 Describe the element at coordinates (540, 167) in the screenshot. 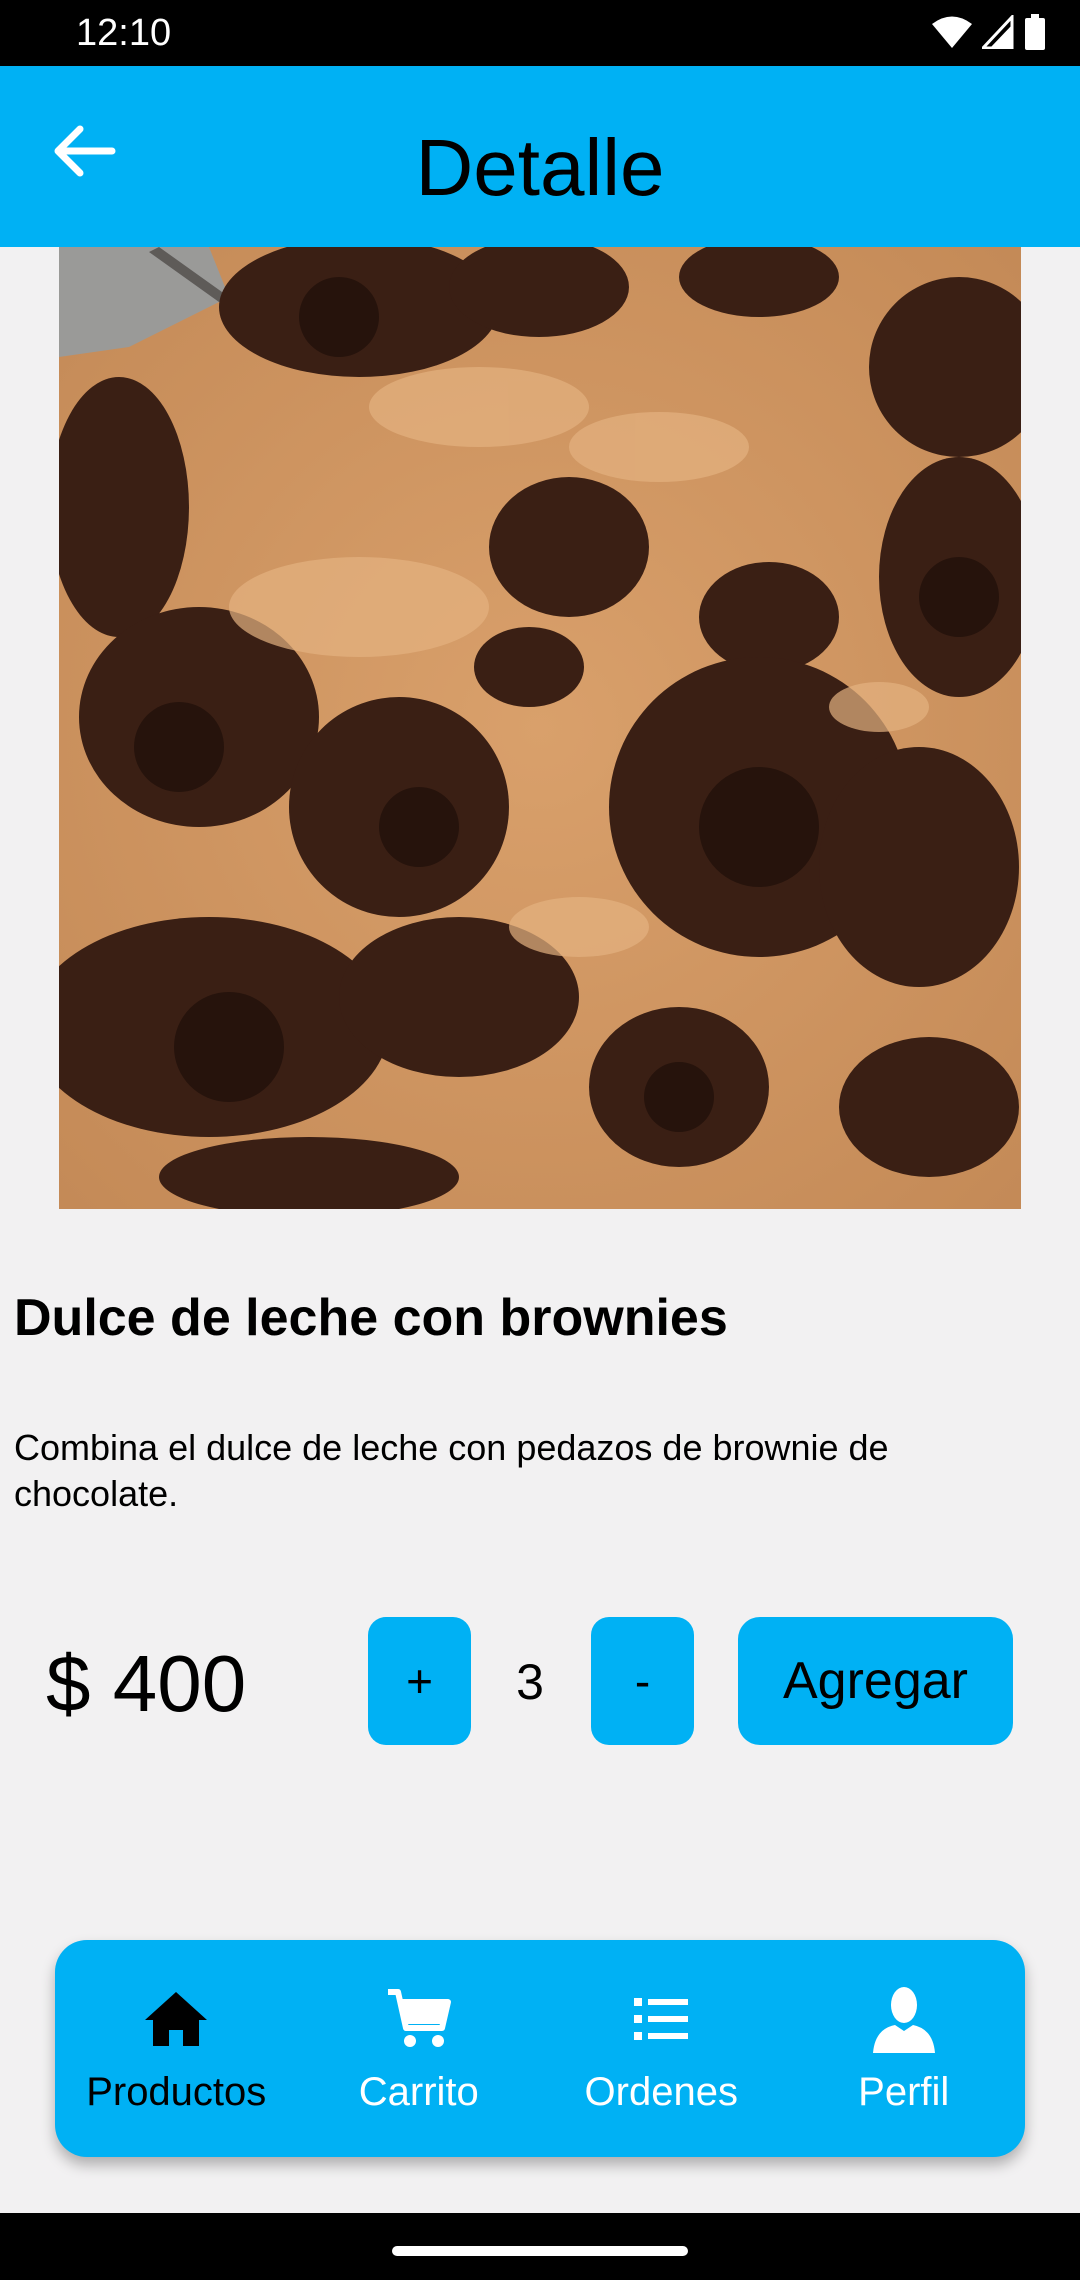

I see `page-title: Detalle` at that location.